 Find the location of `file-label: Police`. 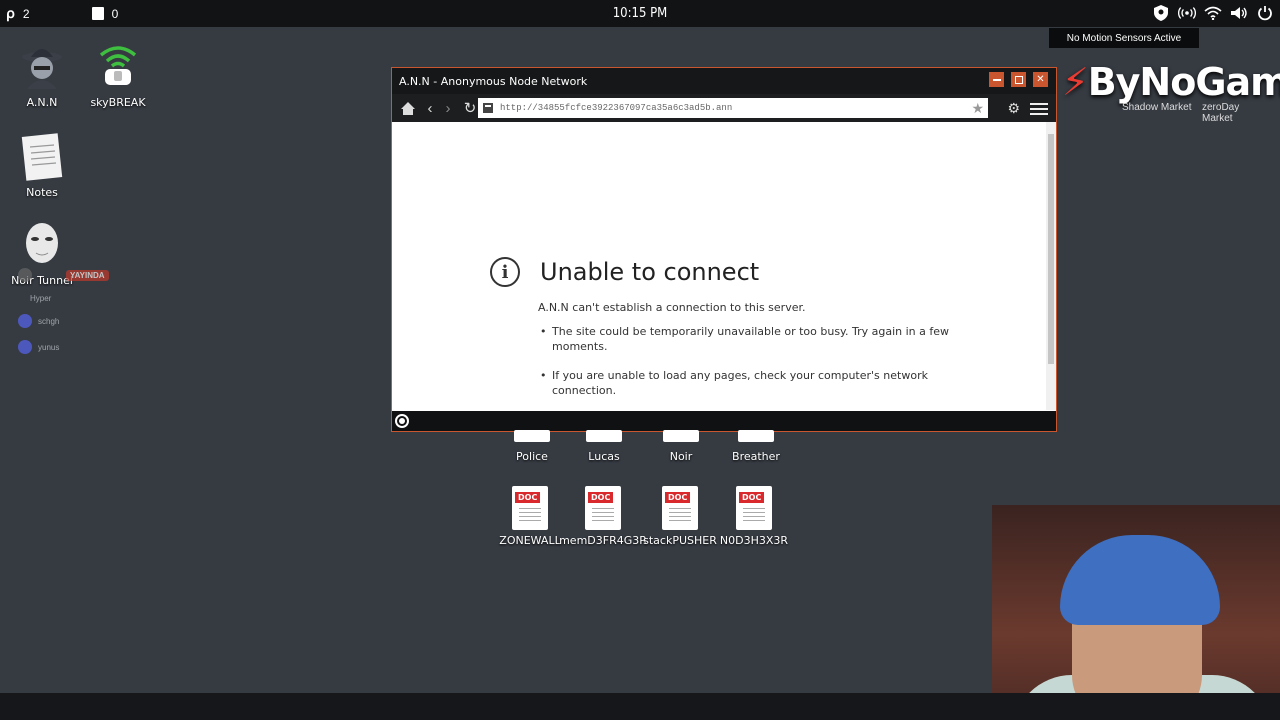

file-label: Police is located at coordinates (532, 456).